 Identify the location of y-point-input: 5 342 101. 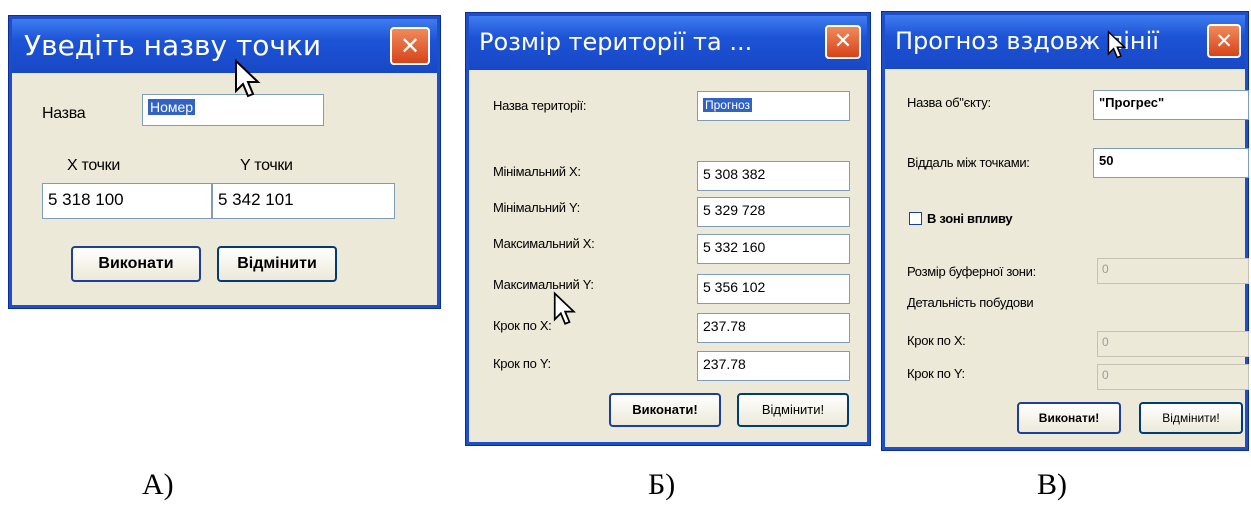
(303, 201).